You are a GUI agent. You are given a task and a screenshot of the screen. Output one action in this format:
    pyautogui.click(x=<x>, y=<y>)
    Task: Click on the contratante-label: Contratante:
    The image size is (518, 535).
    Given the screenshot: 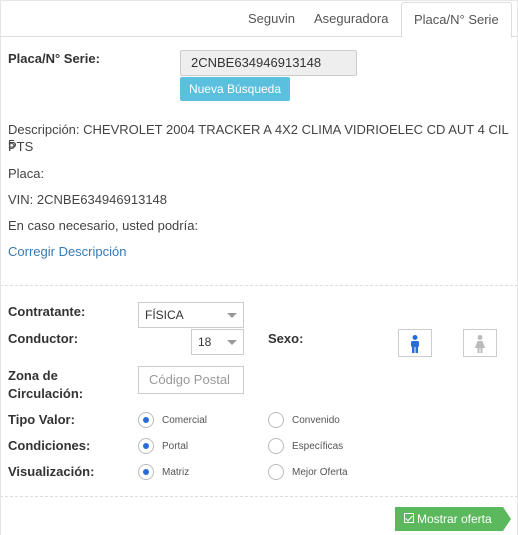 What is the action you would take?
    pyautogui.click(x=47, y=311)
    